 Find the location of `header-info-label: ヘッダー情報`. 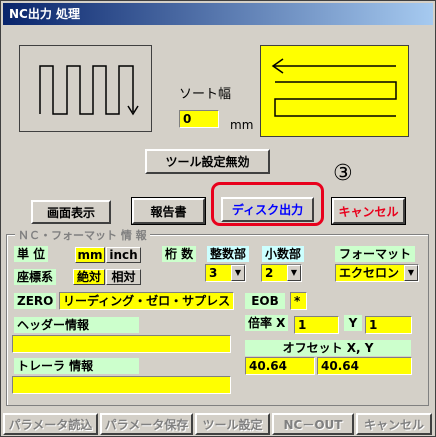

header-info-label: ヘッダー情報 is located at coordinates (76, 325).